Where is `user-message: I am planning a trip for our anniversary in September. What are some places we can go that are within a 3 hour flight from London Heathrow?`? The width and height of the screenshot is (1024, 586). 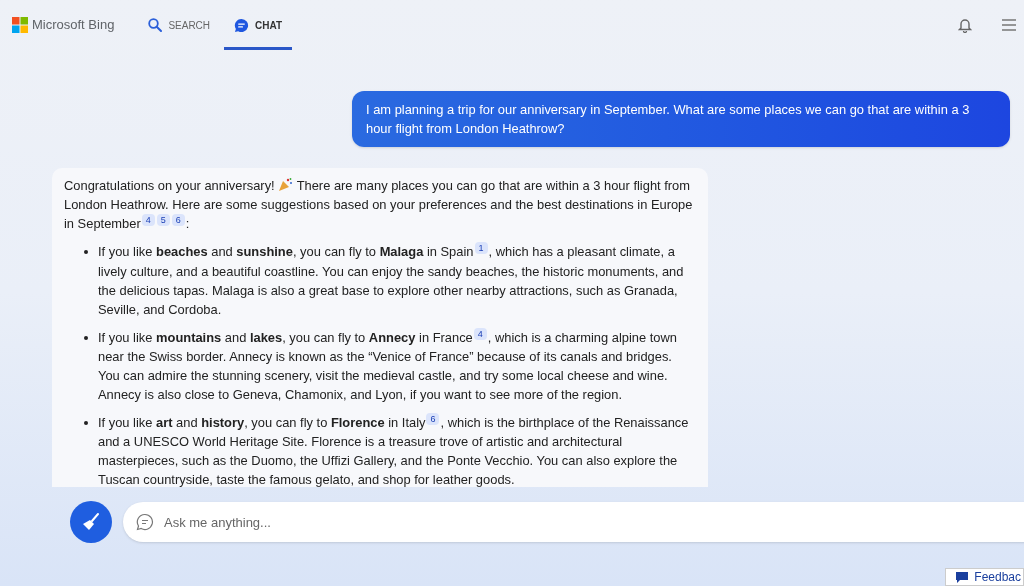 user-message: I am planning a trip for our anniversary in September. What are some places we can go that are within a 3 hour flight from London Heathrow? is located at coordinates (681, 119).